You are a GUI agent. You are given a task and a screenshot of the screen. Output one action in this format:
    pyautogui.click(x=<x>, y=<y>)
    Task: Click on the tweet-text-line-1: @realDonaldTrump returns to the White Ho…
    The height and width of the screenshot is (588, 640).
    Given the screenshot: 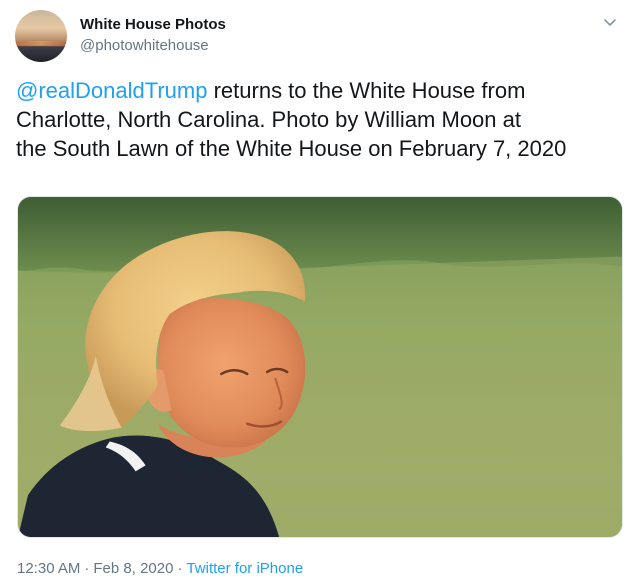 What is the action you would take?
    pyautogui.click(x=322, y=90)
    